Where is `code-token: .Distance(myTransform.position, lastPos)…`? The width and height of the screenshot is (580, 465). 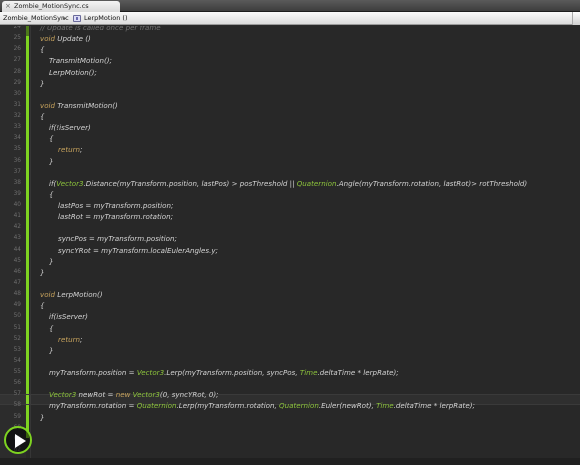
code-token: .Distance(myTransform.position, lastPos)… is located at coordinates (190, 183).